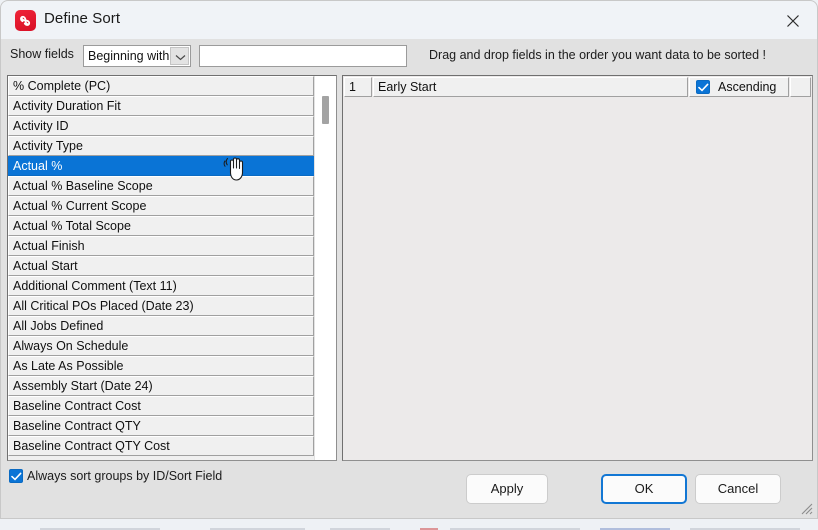 This screenshot has width=818, height=530. Describe the element at coordinates (507, 489) in the screenshot. I see `apply-button: Apply` at that location.